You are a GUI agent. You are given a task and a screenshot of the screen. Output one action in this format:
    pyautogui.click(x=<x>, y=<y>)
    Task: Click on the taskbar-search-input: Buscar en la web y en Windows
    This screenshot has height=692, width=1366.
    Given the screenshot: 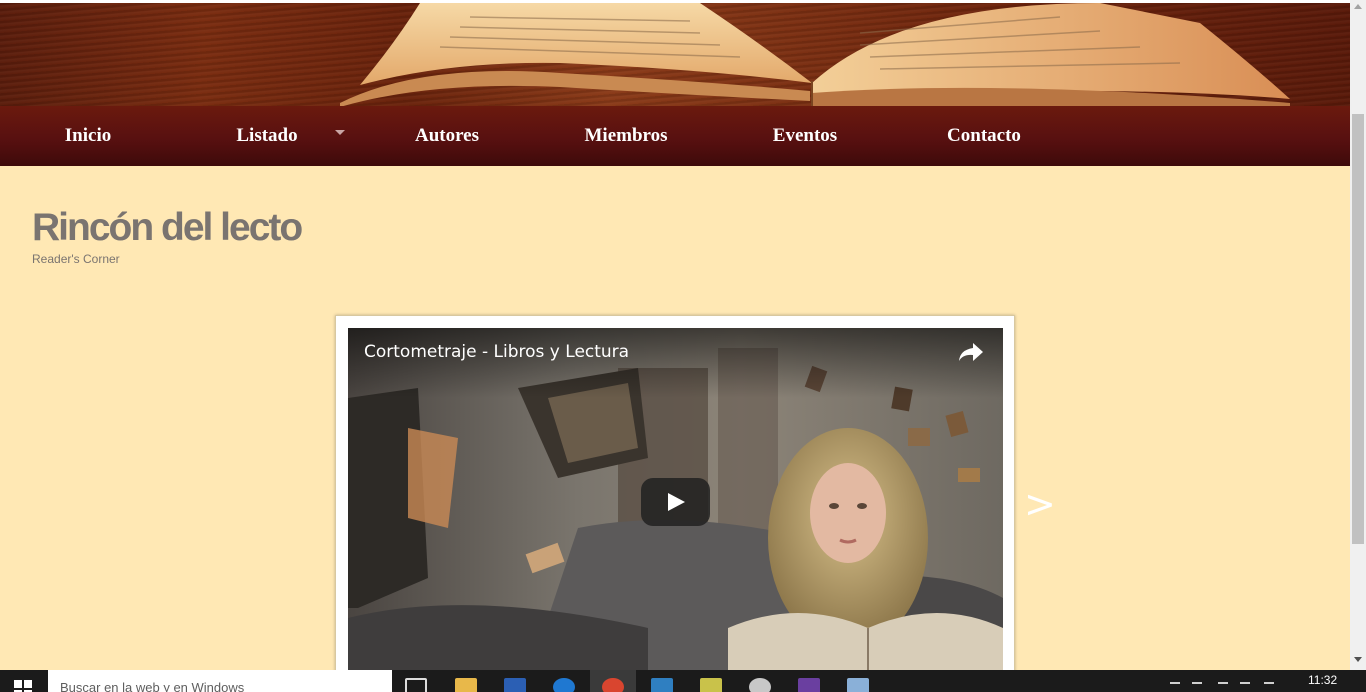 What is the action you would take?
    pyautogui.click(x=220, y=681)
    